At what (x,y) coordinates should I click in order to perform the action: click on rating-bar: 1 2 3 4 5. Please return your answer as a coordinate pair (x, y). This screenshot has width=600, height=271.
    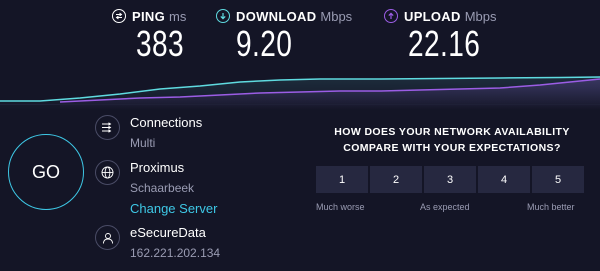
    Looking at the image, I should click on (450, 179).